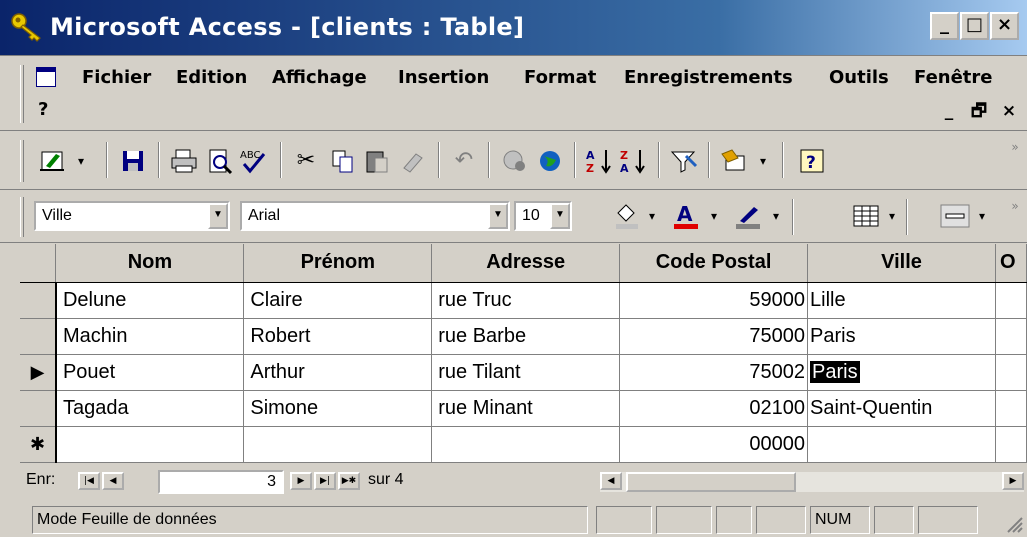 The width and height of the screenshot is (1027, 537). I want to click on cell-adresse: rue Truc, so click(526, 300).